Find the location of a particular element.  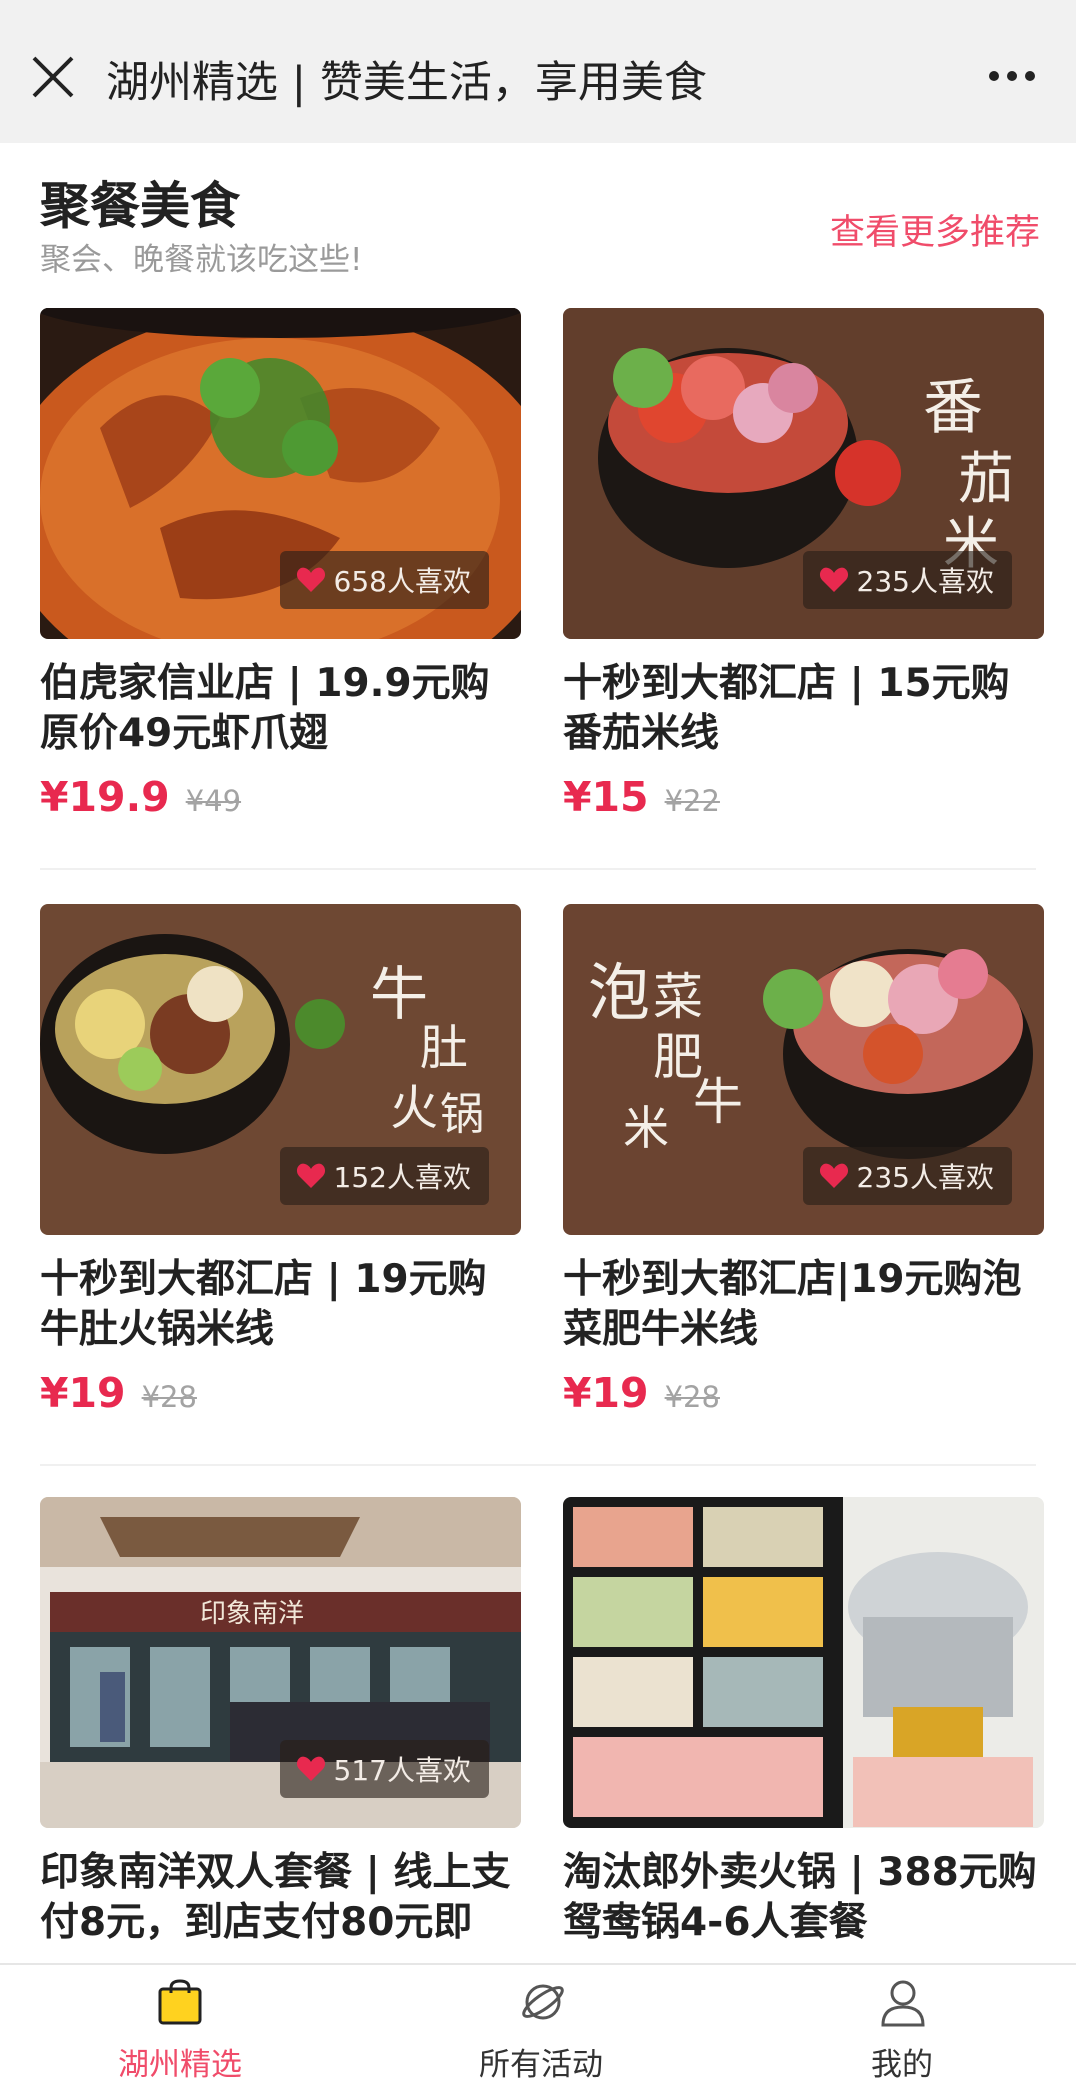

svg-text: 锅 is located at coordinates (462, 1114).